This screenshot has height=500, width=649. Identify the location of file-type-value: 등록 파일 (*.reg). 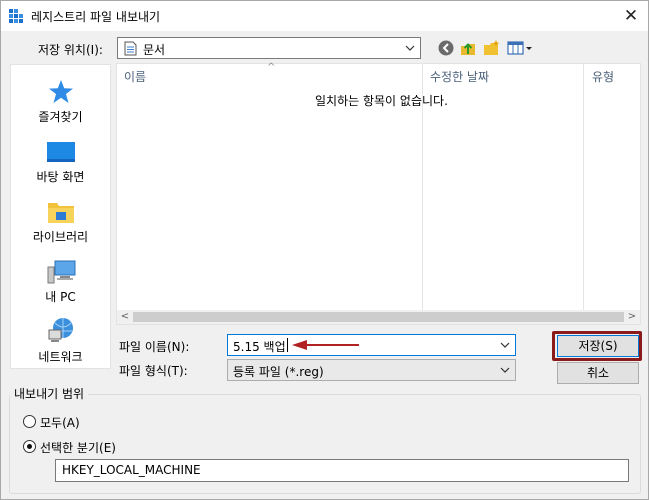
(278, 372).